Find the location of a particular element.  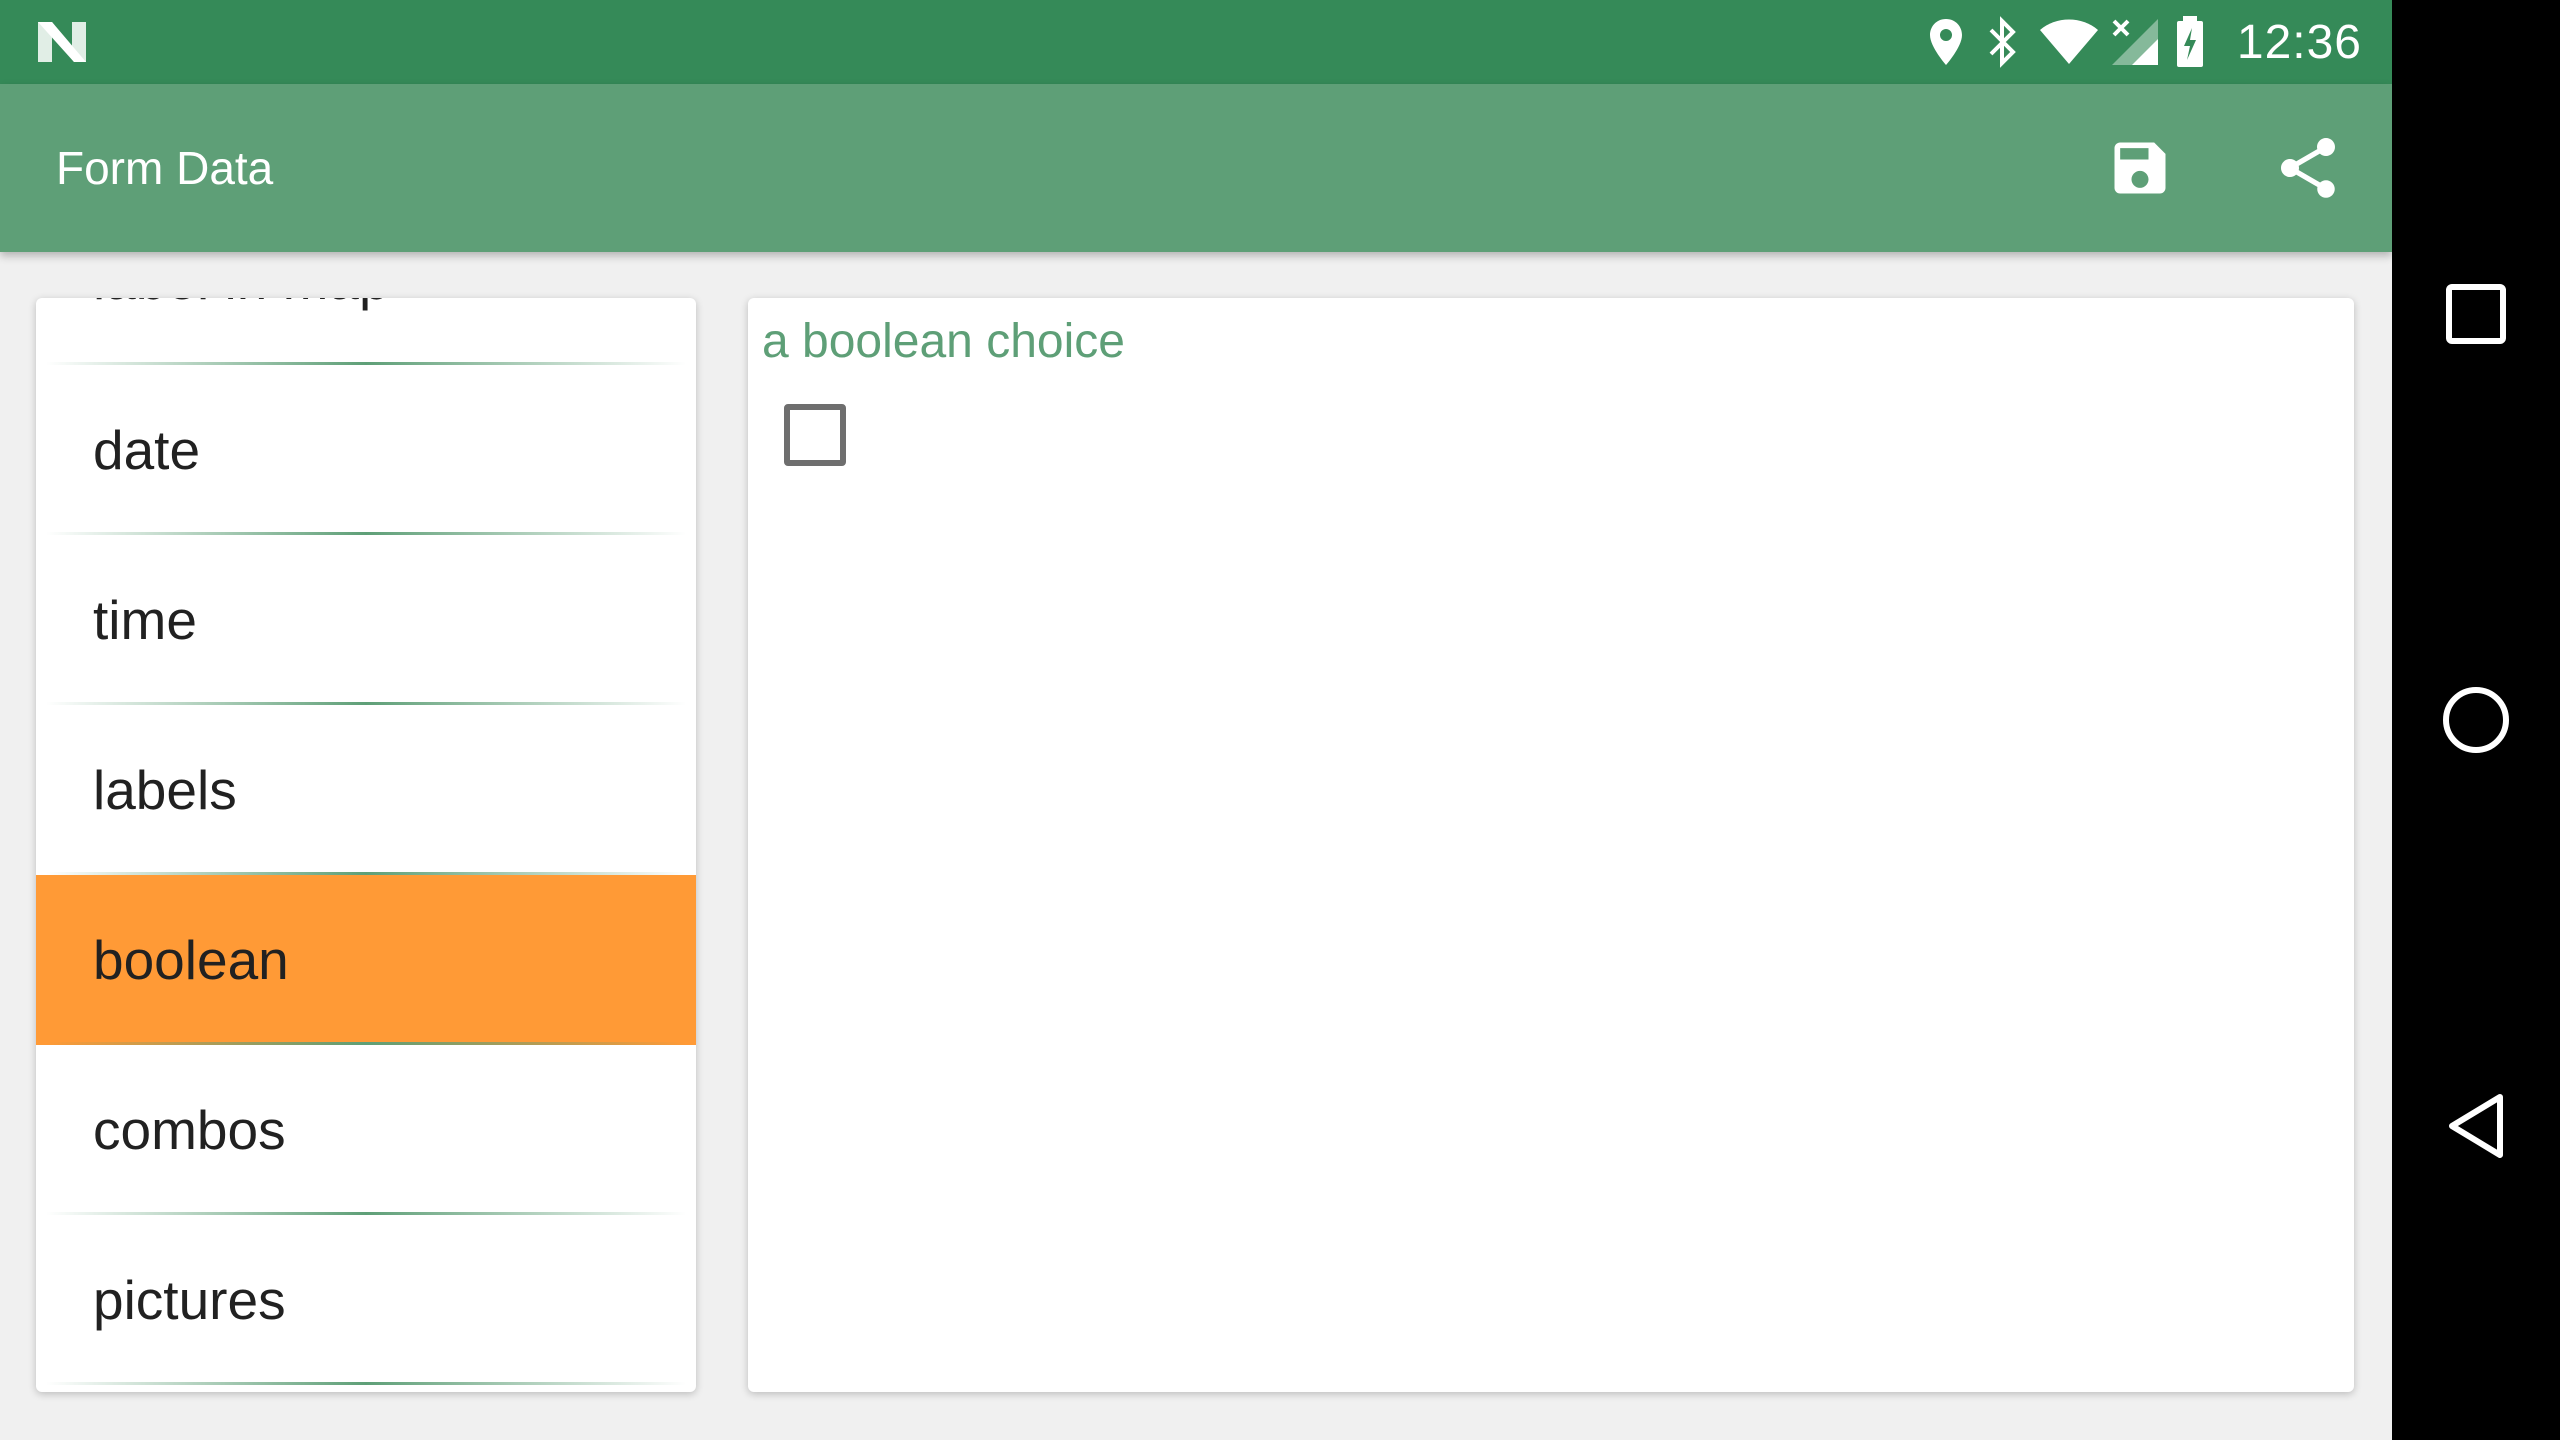

list-item-label: labels is located at coordinates (165, 790).